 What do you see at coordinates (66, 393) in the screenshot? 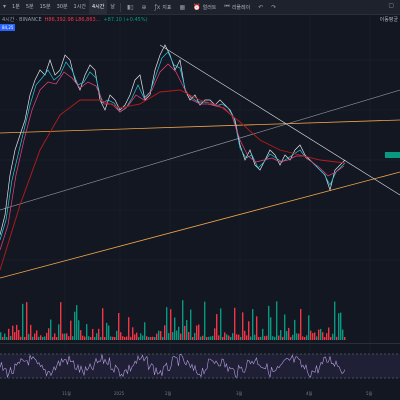
I see `axis-label: 11월` at bounding box center [66, 393].